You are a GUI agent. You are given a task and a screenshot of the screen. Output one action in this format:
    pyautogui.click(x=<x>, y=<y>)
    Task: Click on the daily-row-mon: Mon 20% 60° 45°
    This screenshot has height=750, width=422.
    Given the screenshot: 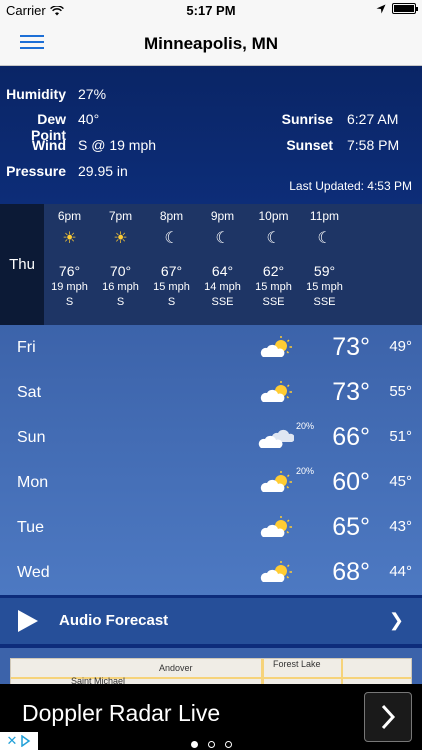 What is the action you would take?
    pyautogui.click(x=211, y=482)
    